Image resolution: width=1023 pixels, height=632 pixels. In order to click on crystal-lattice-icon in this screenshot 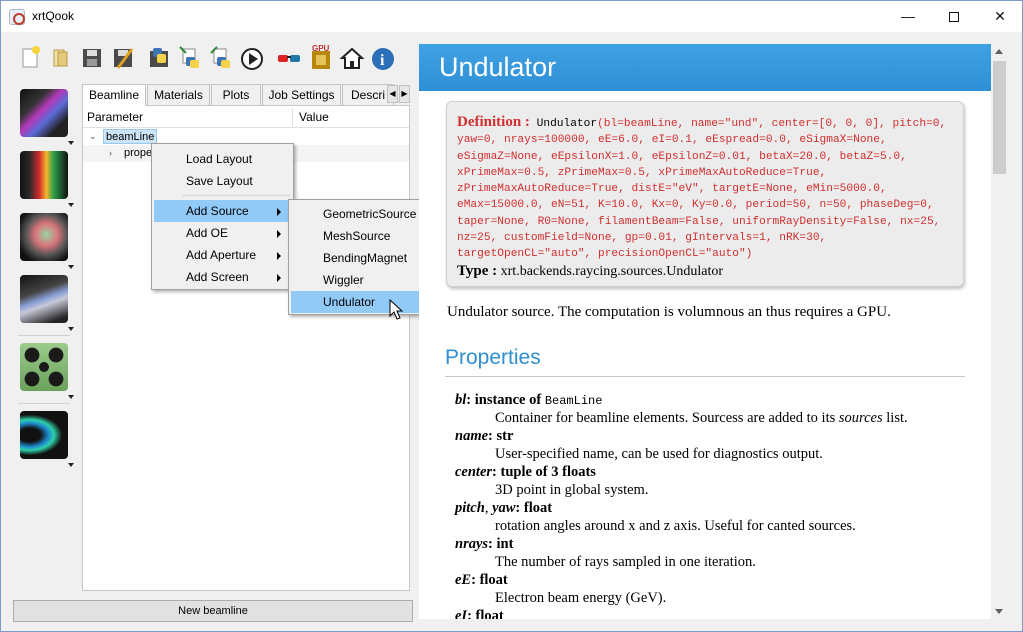, I will do `click(44, 367)`.